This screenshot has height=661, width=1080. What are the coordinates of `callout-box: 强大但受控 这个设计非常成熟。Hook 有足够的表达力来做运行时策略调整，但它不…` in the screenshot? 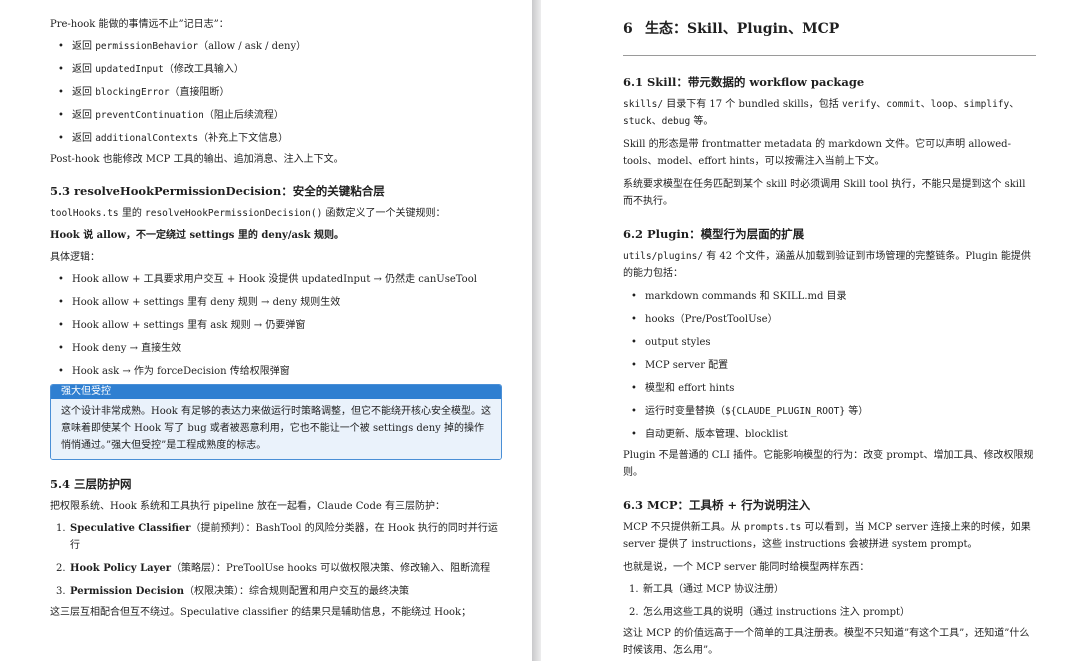 It's located at (276, 422).